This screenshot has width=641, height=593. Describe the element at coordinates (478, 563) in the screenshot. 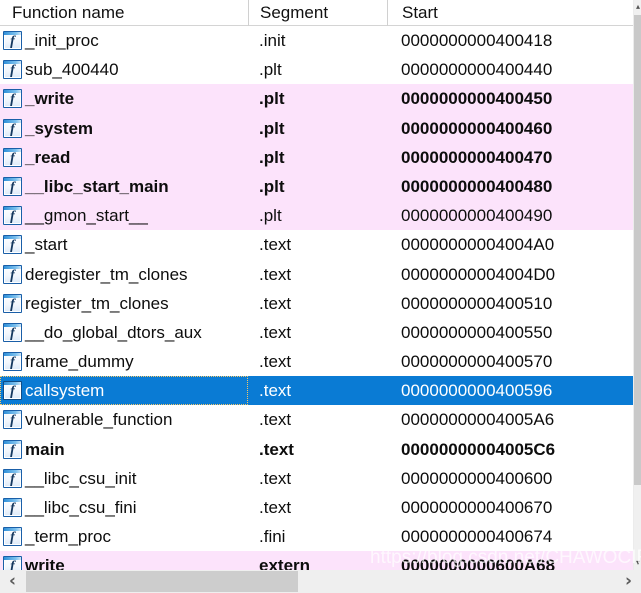

I see `cell-start-address: 0000000000600A68` at that location.